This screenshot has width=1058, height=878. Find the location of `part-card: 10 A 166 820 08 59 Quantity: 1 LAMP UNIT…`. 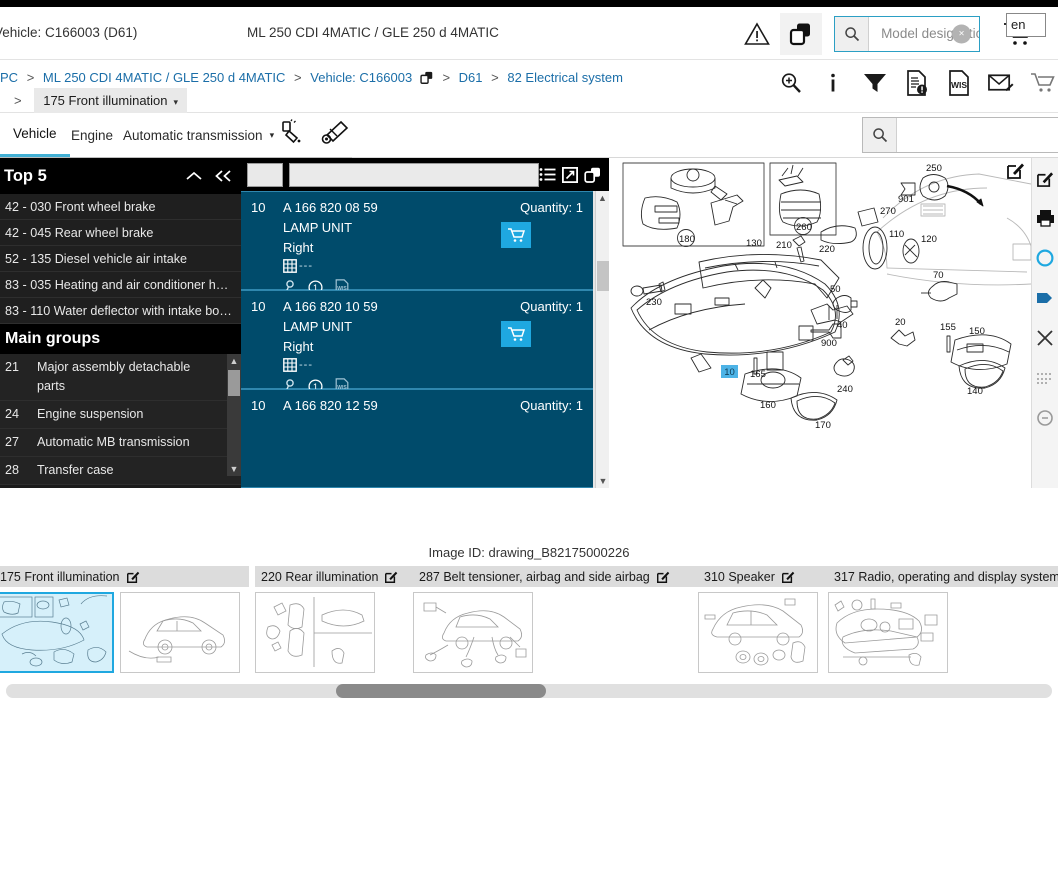

part-card: 10 A 166 820 08 59 Quantity: 1 LAMP UNIT… is located at coordinates (417, 243).